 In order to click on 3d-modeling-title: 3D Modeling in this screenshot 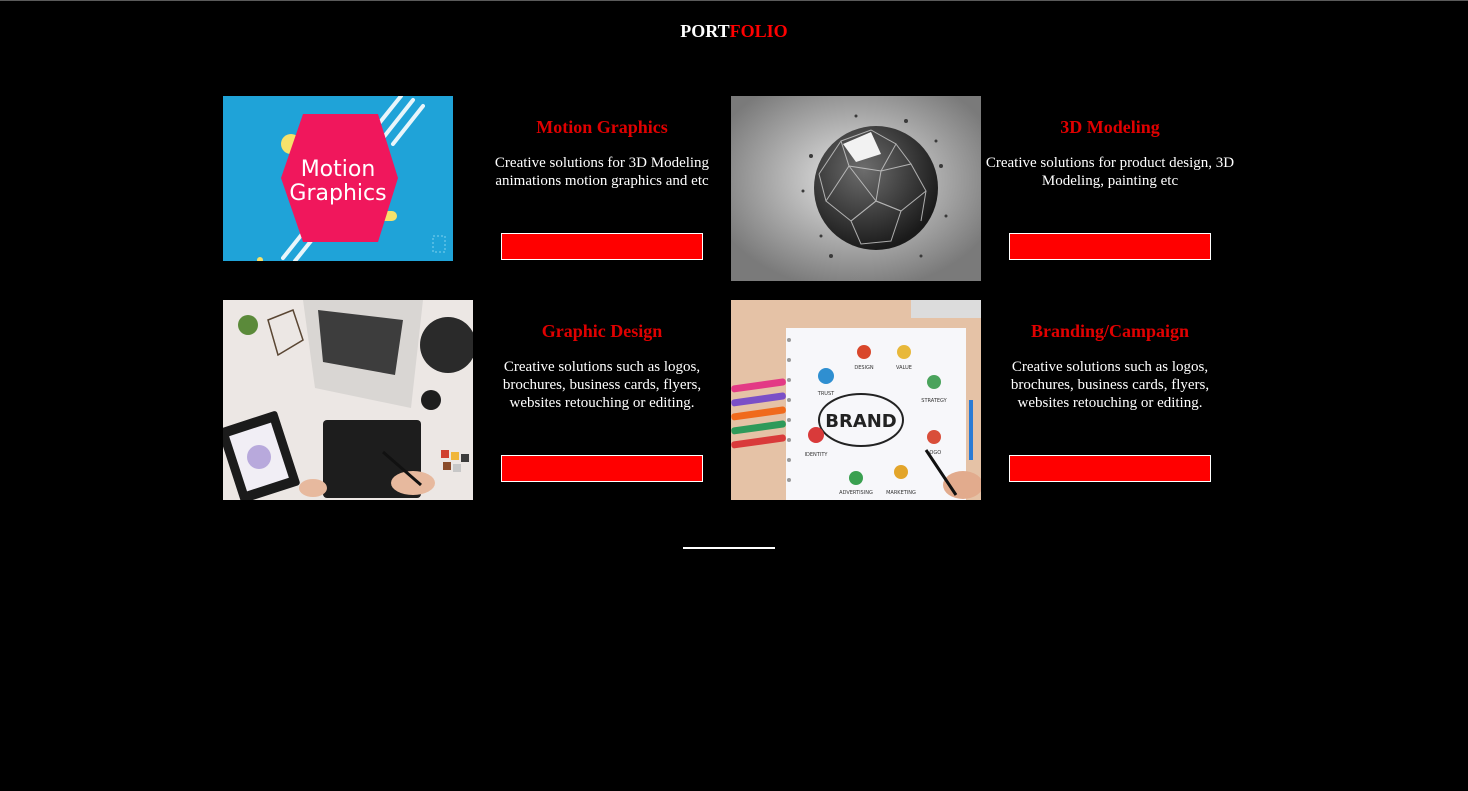, I will do `click(1110, 127)`.